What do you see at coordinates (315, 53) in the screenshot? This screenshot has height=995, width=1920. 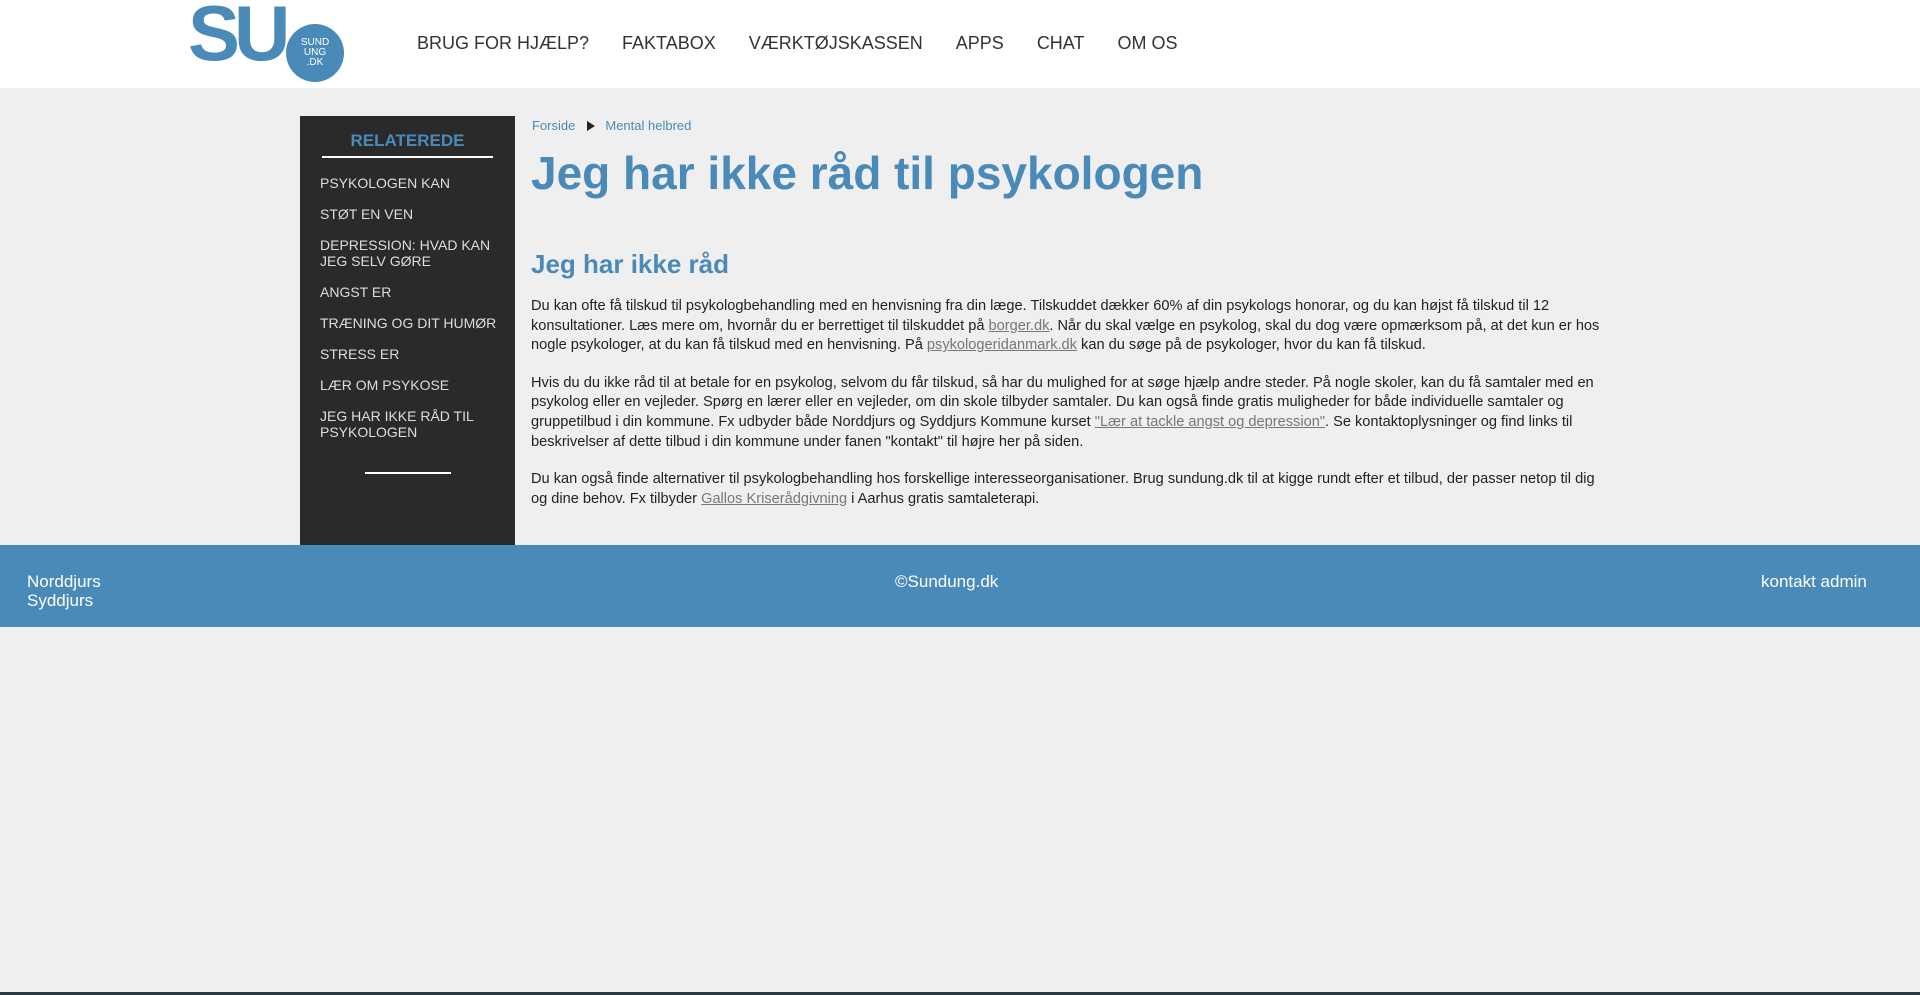 I see `logo-bubble: SUND UNG .DK` at bounding box center [315, 53].